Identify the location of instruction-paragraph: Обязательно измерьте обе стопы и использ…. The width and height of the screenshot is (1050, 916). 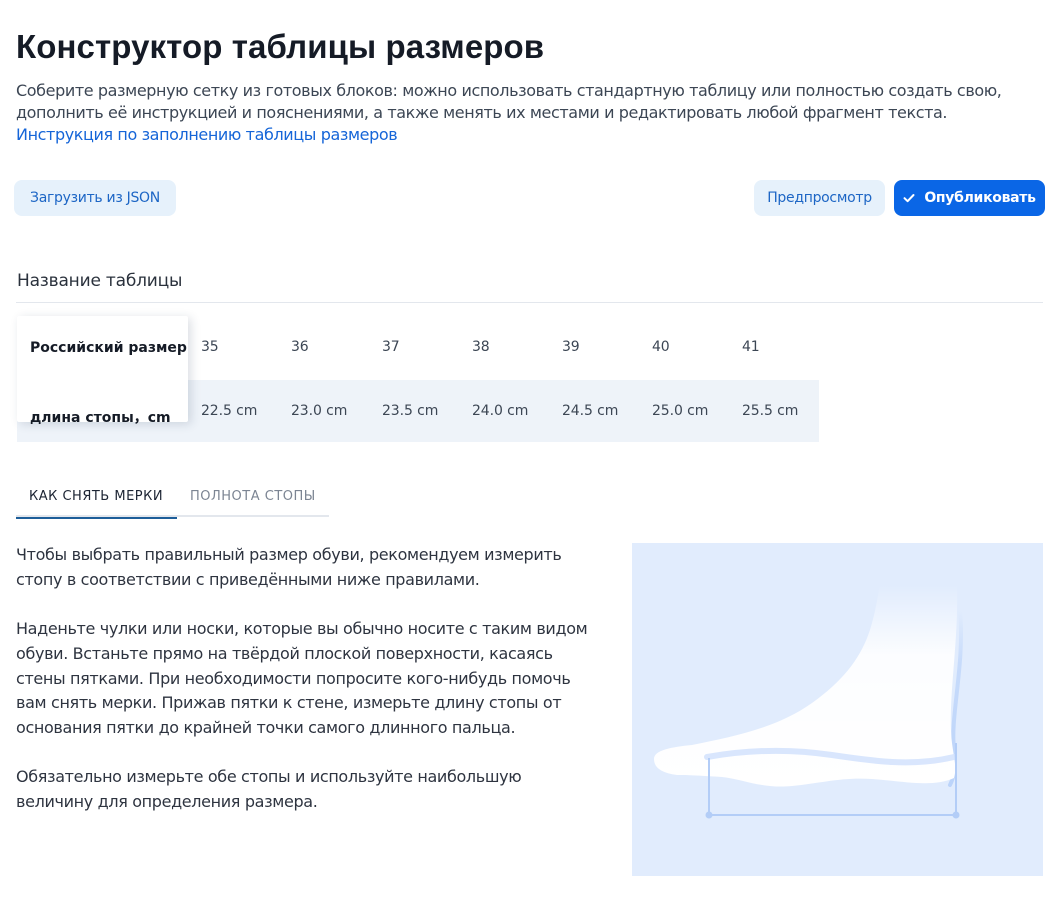
(269, 789).